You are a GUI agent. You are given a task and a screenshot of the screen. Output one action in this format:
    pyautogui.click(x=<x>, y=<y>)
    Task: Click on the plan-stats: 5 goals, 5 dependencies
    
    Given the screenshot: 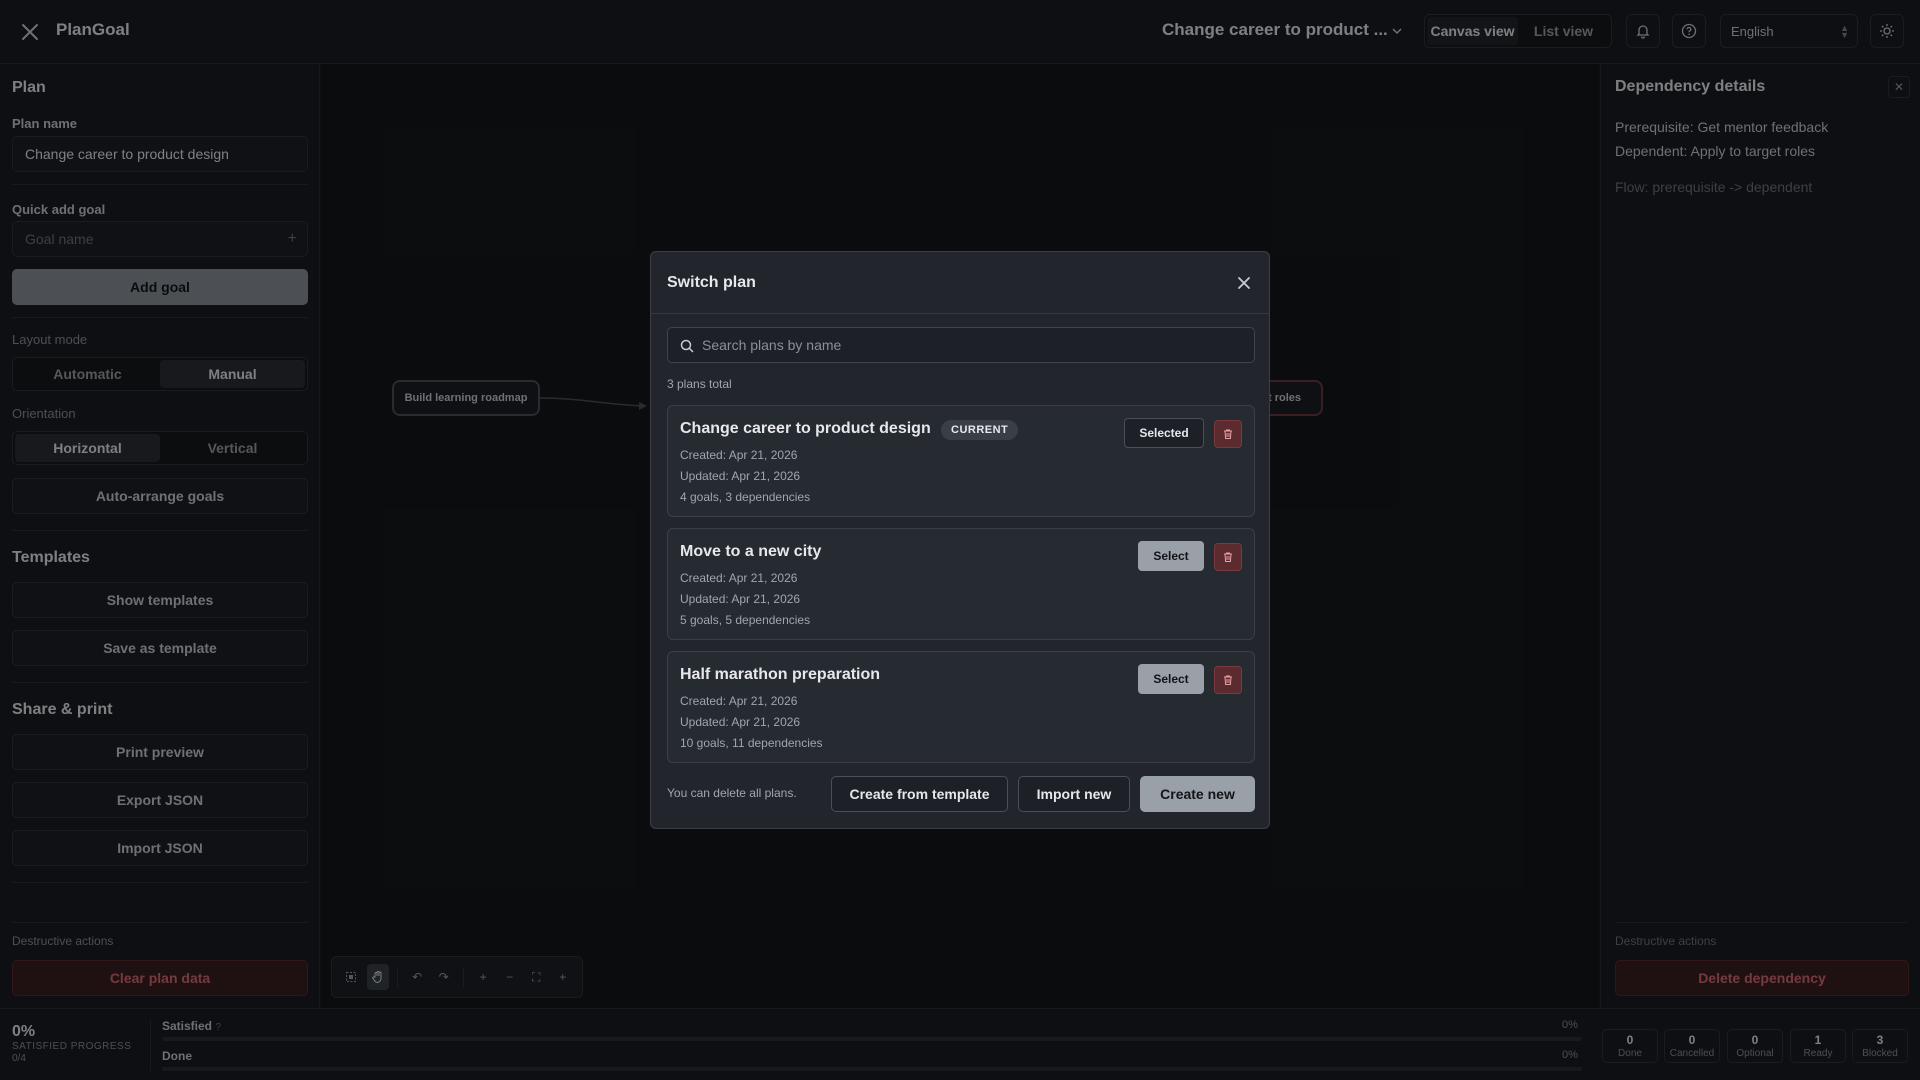 What is the action you would take?
    pyautogui.click(x=745, y=620)
    